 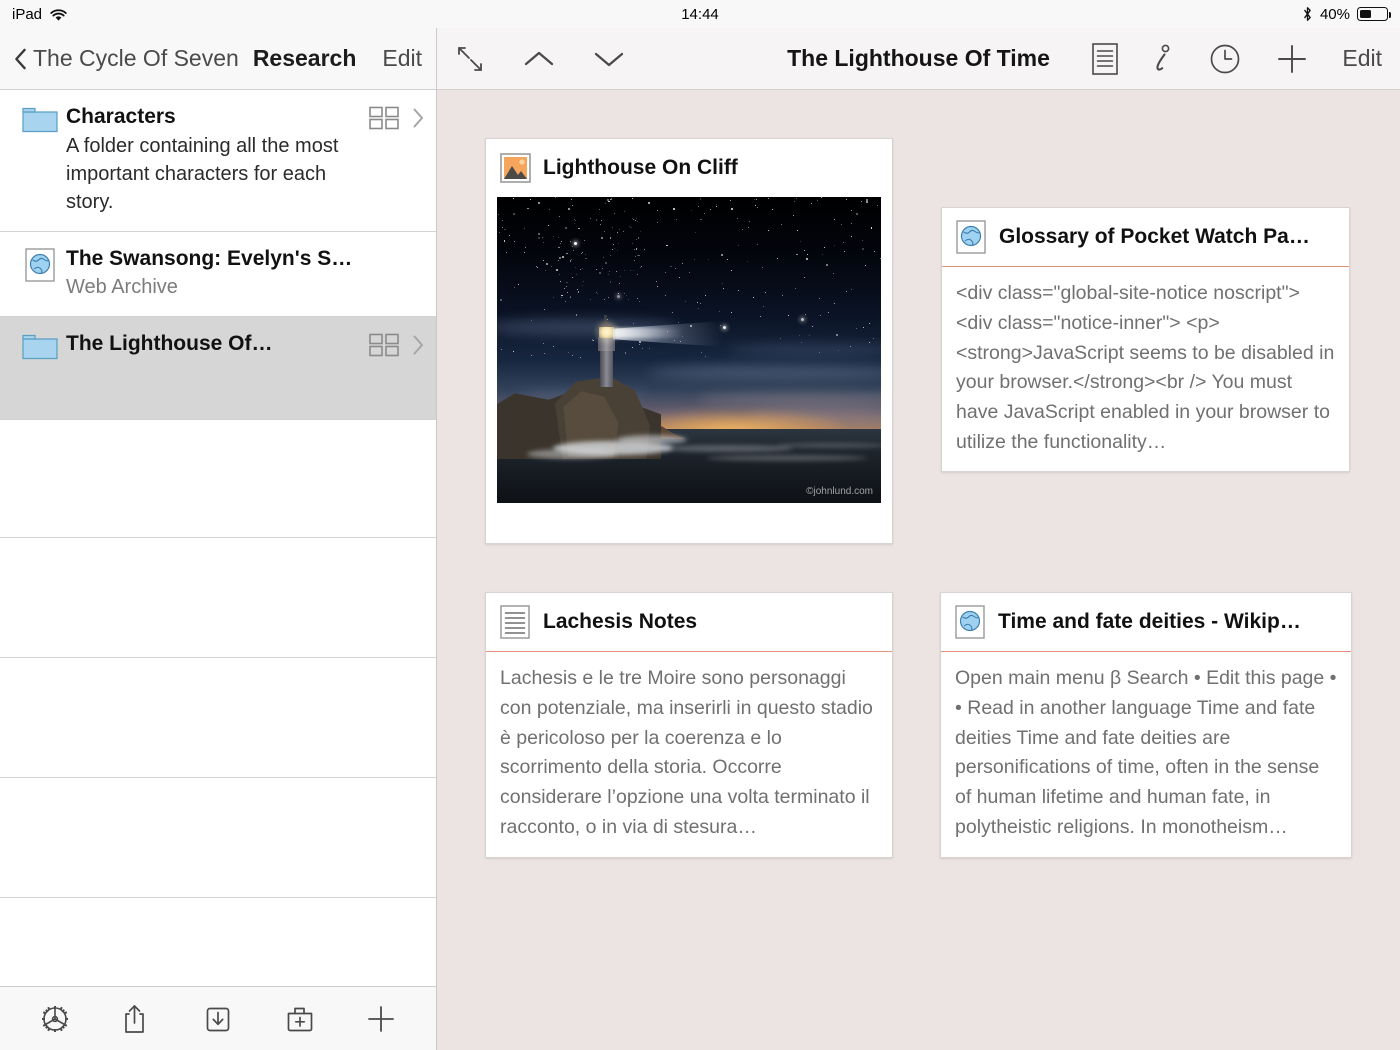 I want to click on chevron-left-icon, so click(x=20, y=59).